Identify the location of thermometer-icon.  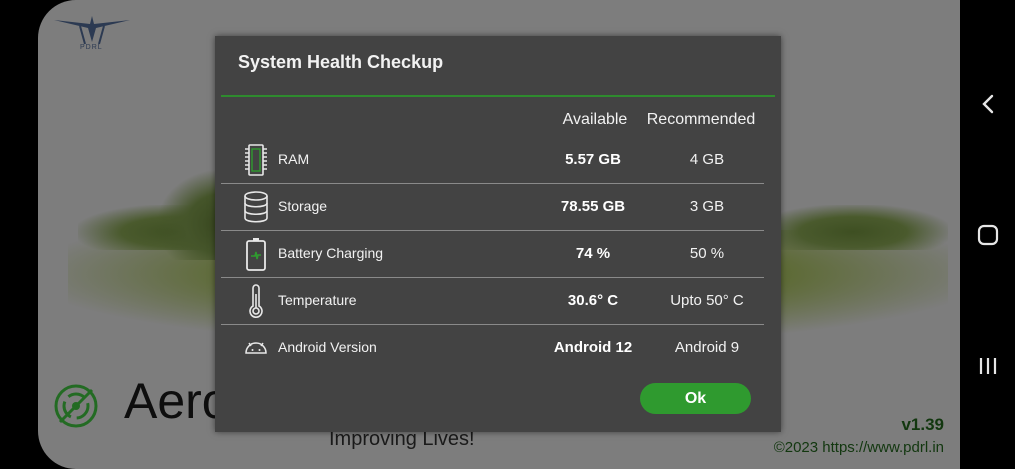
(256, 301).